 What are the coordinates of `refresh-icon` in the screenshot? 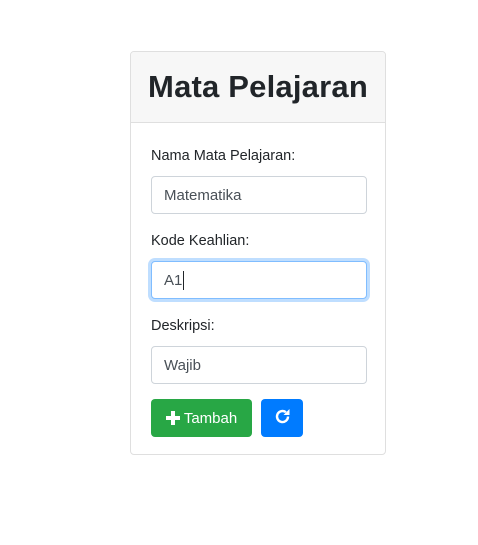 It's located at (282, 418).